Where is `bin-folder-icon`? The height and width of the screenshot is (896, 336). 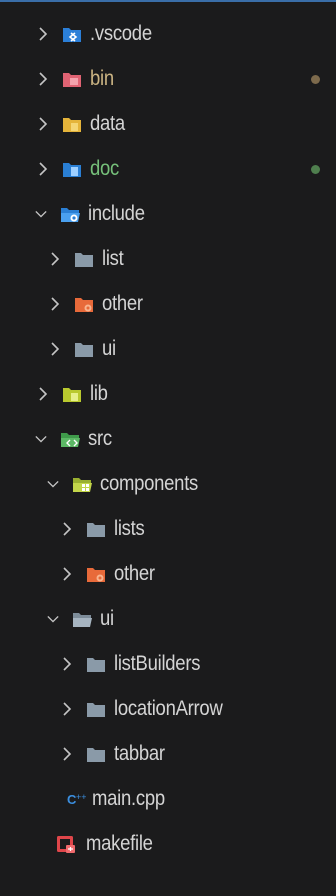 bin-folder-icon is located at coordinates (72, 79).